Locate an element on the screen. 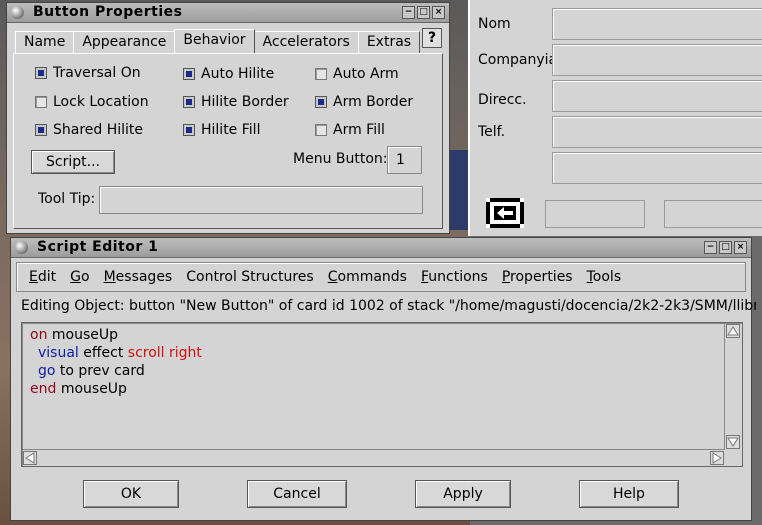 The image size is (762, 525). checkbox-arm-fill: Arm Fill is located at coordinates (350, 130).